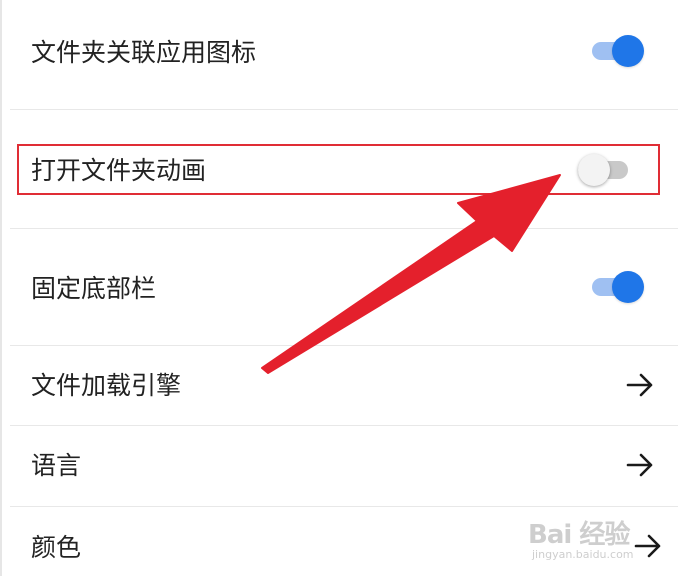 The width and height of the screenshot is (687, 576). I want to click on folder-app-icon-toggle, so click(618, 51).